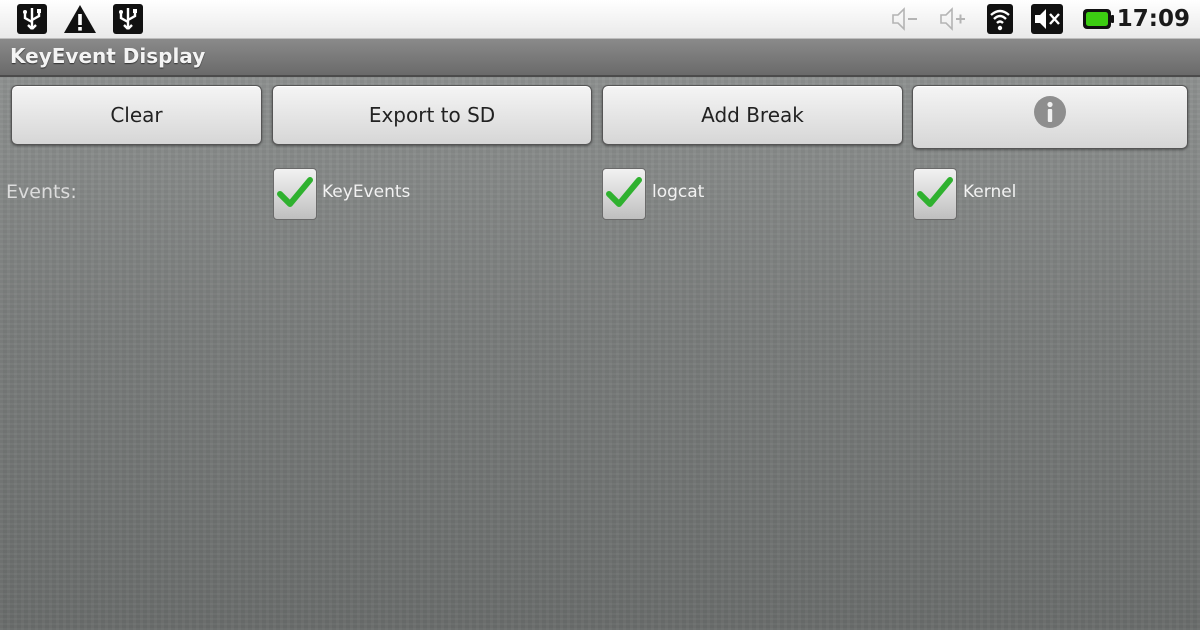  Describe the element at coordinates (952, 19) in the screenshot. I see `volume-up-icon` at that location.